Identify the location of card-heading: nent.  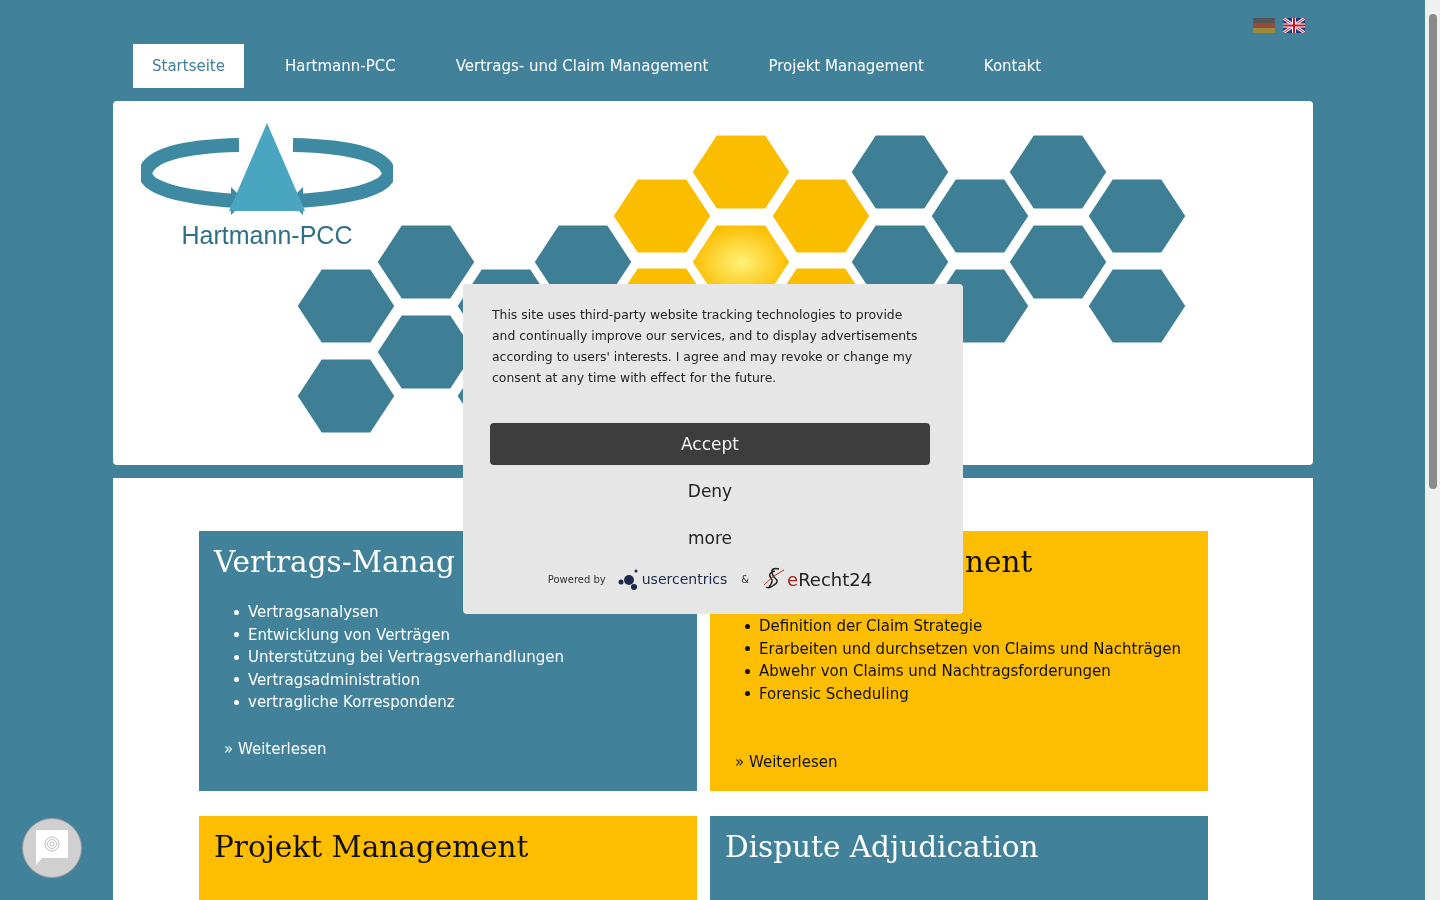
(999, 563).